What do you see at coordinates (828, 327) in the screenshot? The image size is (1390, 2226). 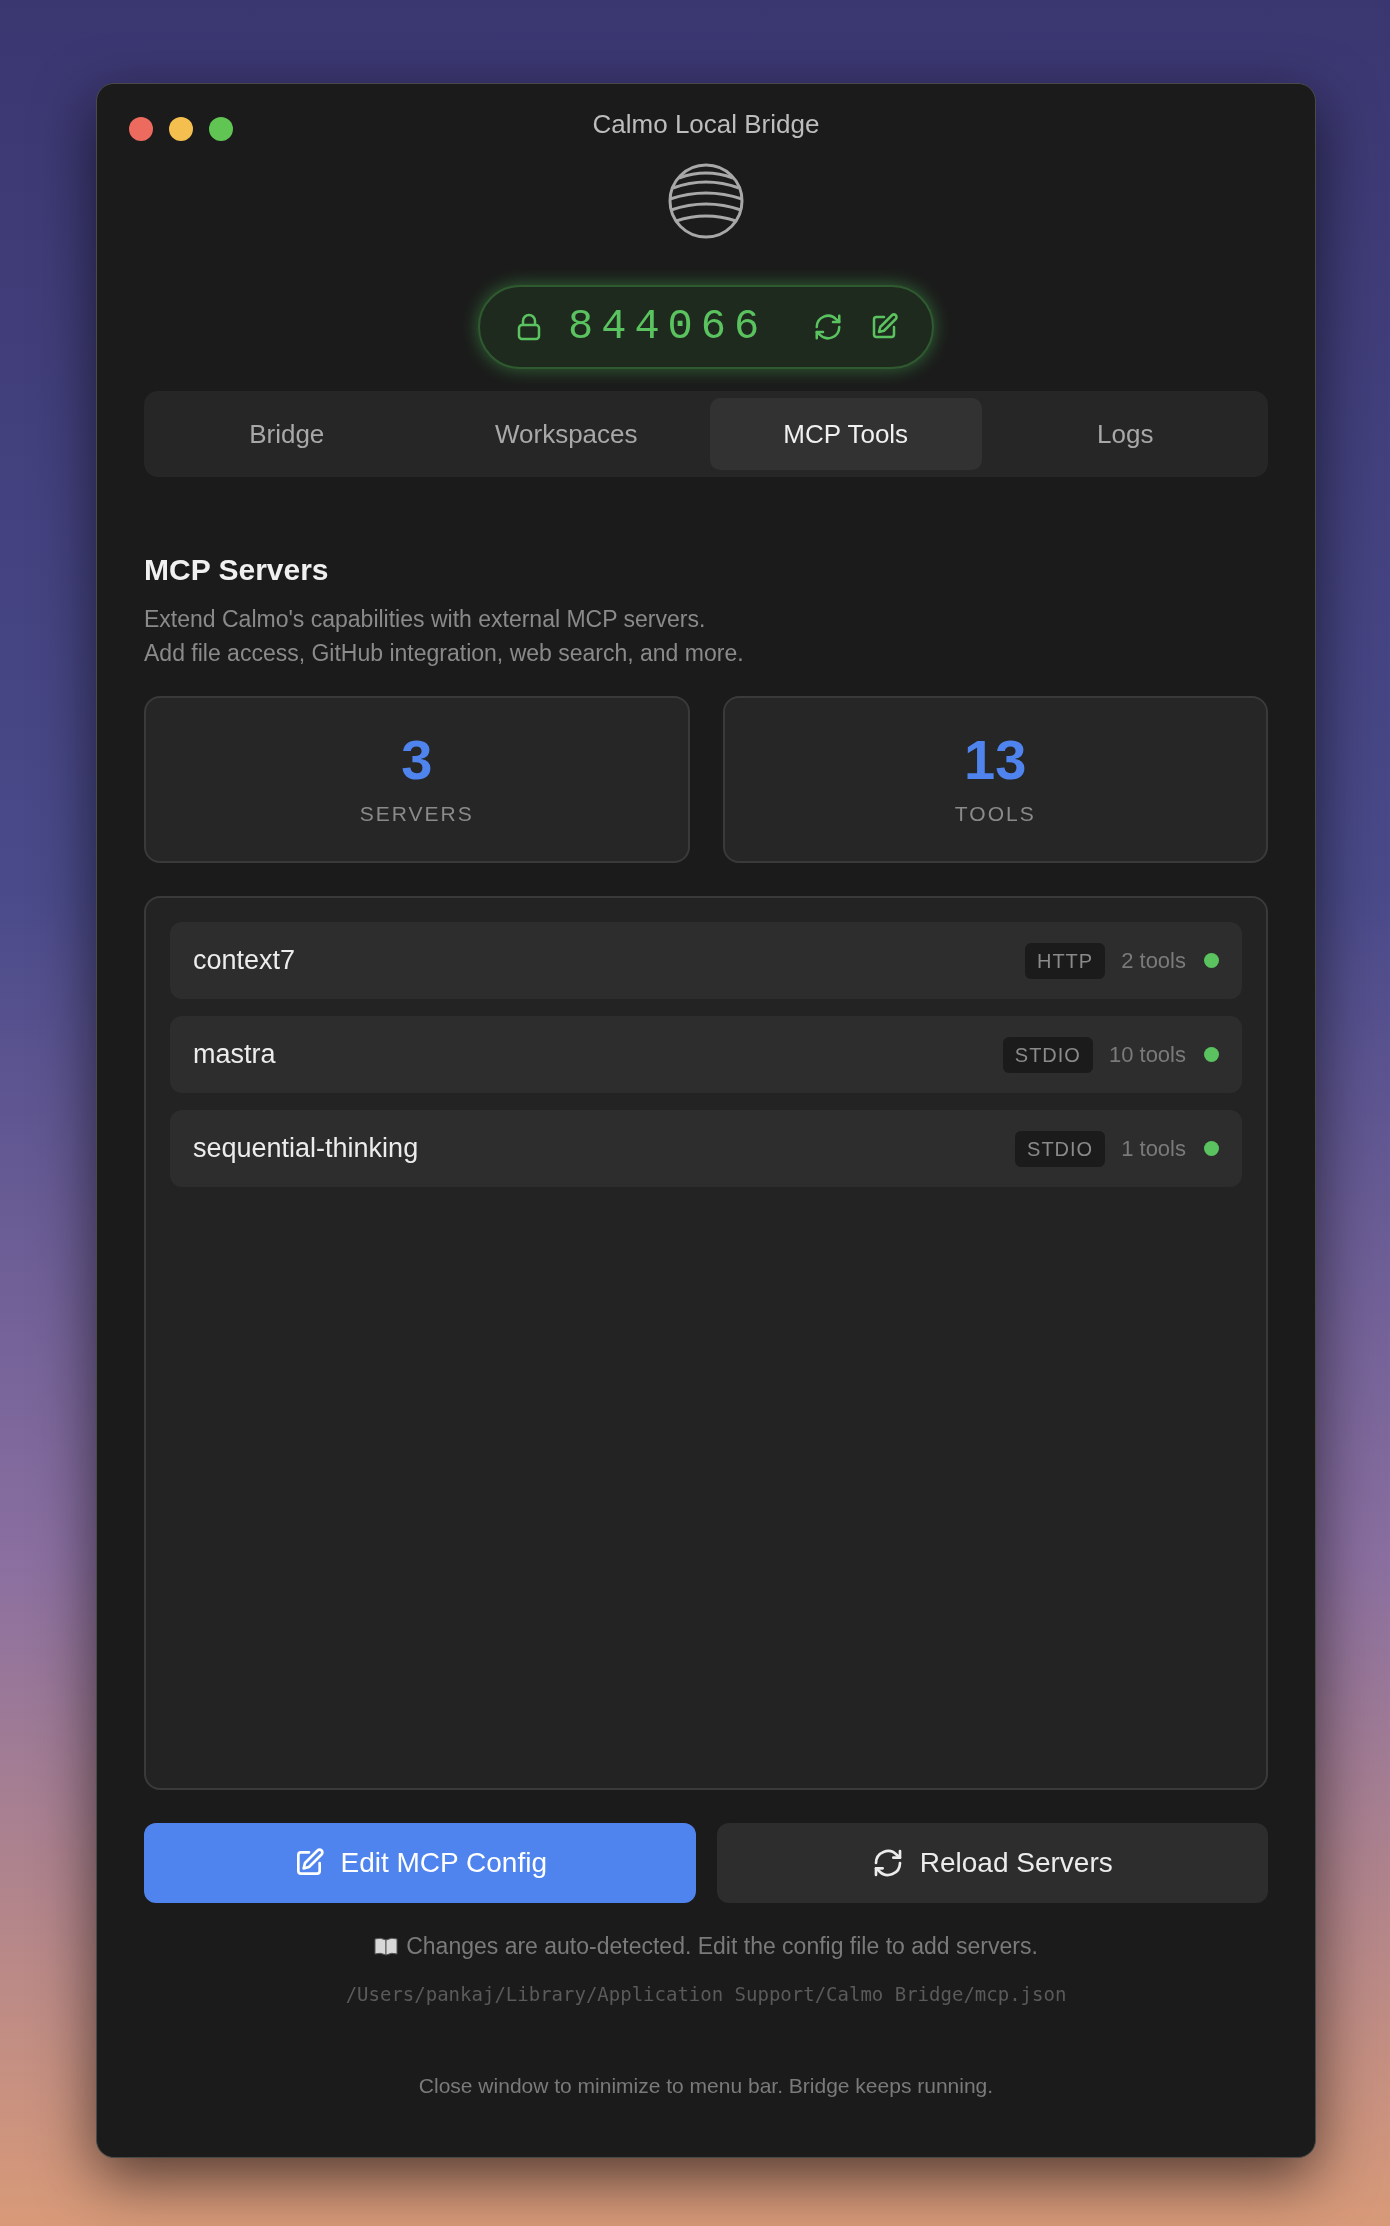 I see `refresh-icon` at bounding box center [828, 327].